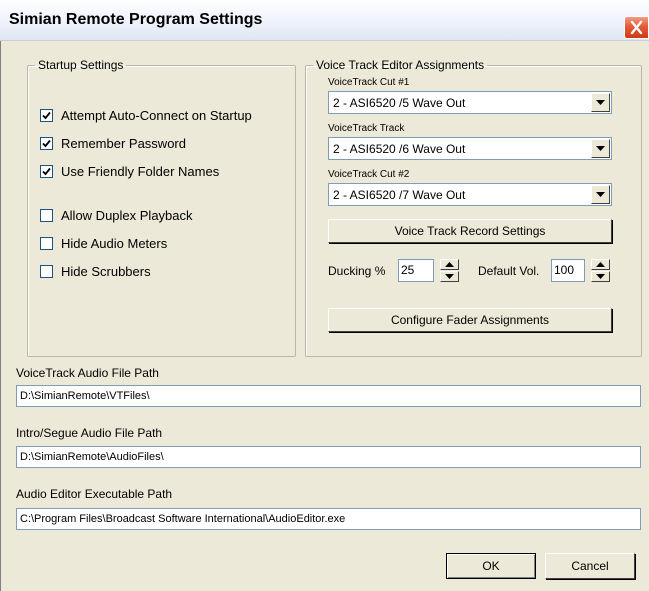 This screenshot has height=591, width=649. I want to click on configure-fader-assignments-button: Configure Fader Assignments, so click(470, 320).